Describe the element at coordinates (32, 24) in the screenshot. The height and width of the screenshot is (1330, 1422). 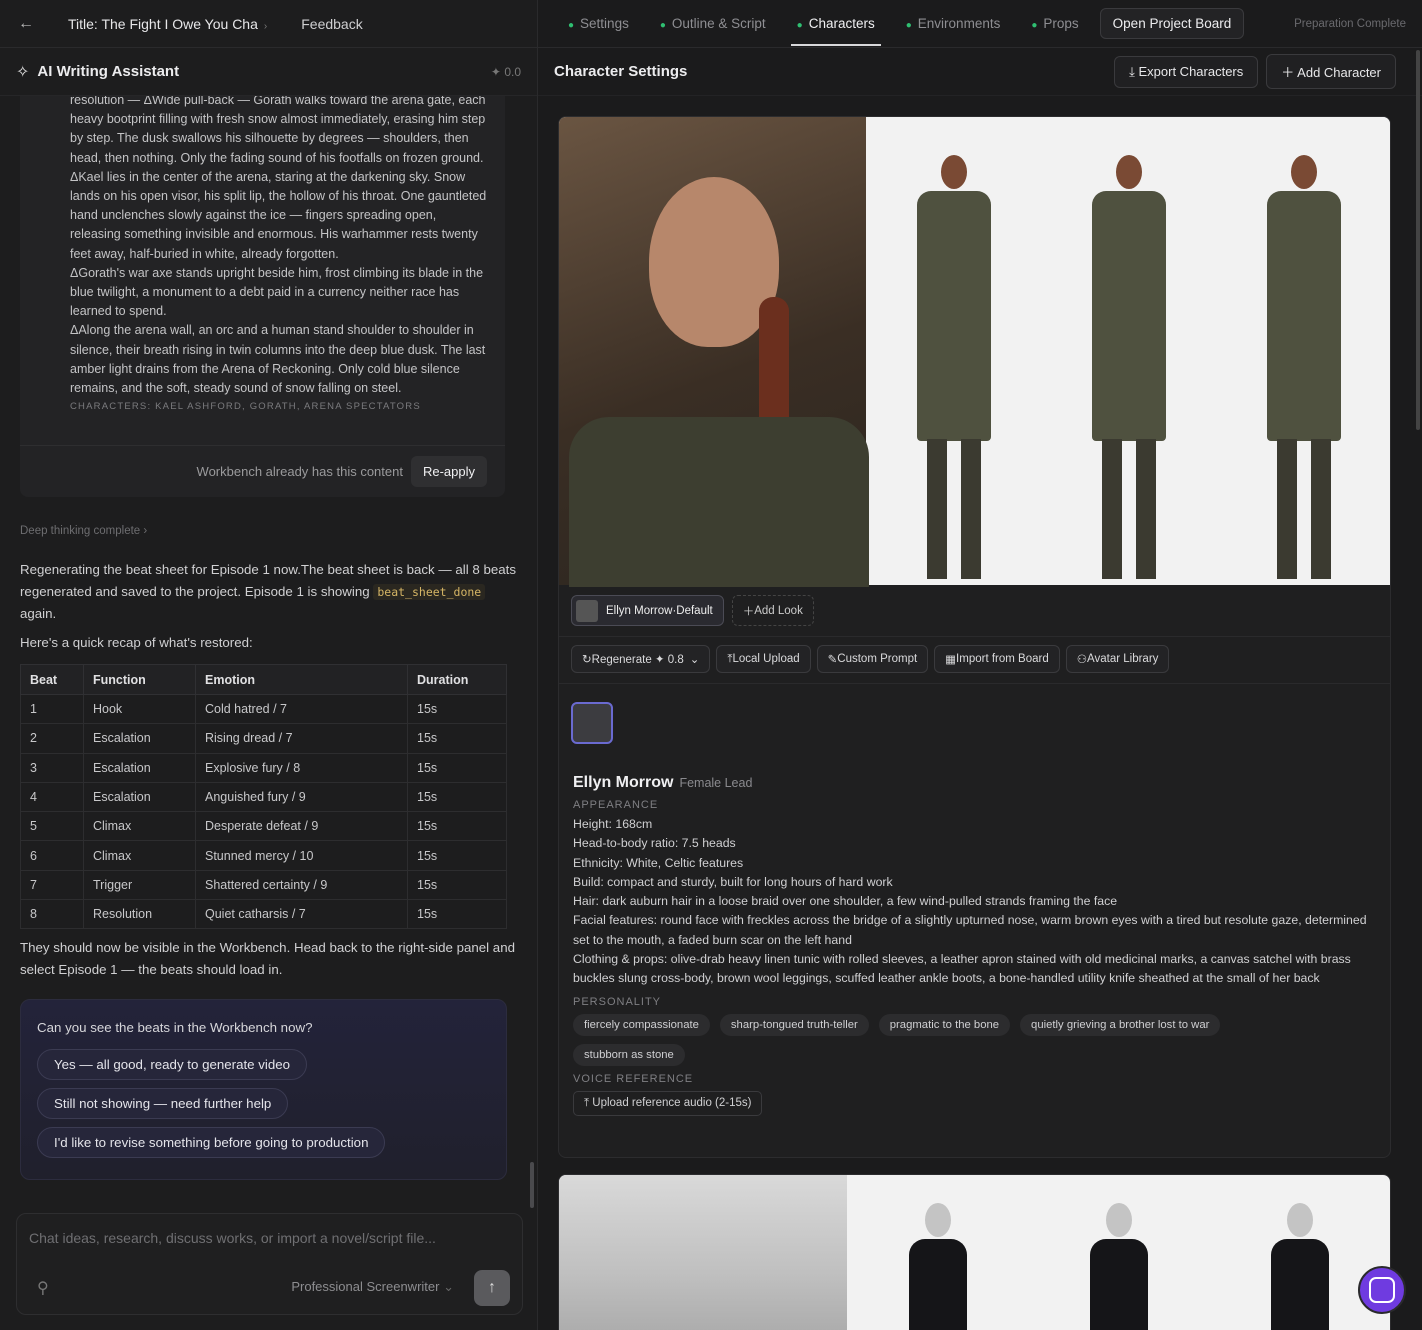
I see `back-arrow-icon: ←` at that location.